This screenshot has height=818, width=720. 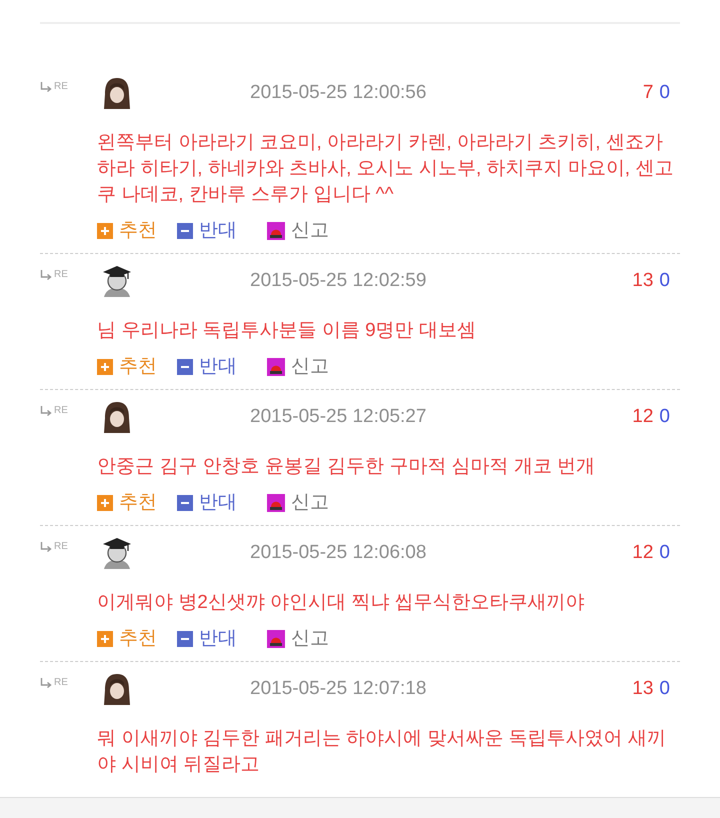 What do you see at coordinates (648, 92) in the screenshot?
I see `upvote-count: 7` at bounding box center [648, 92].